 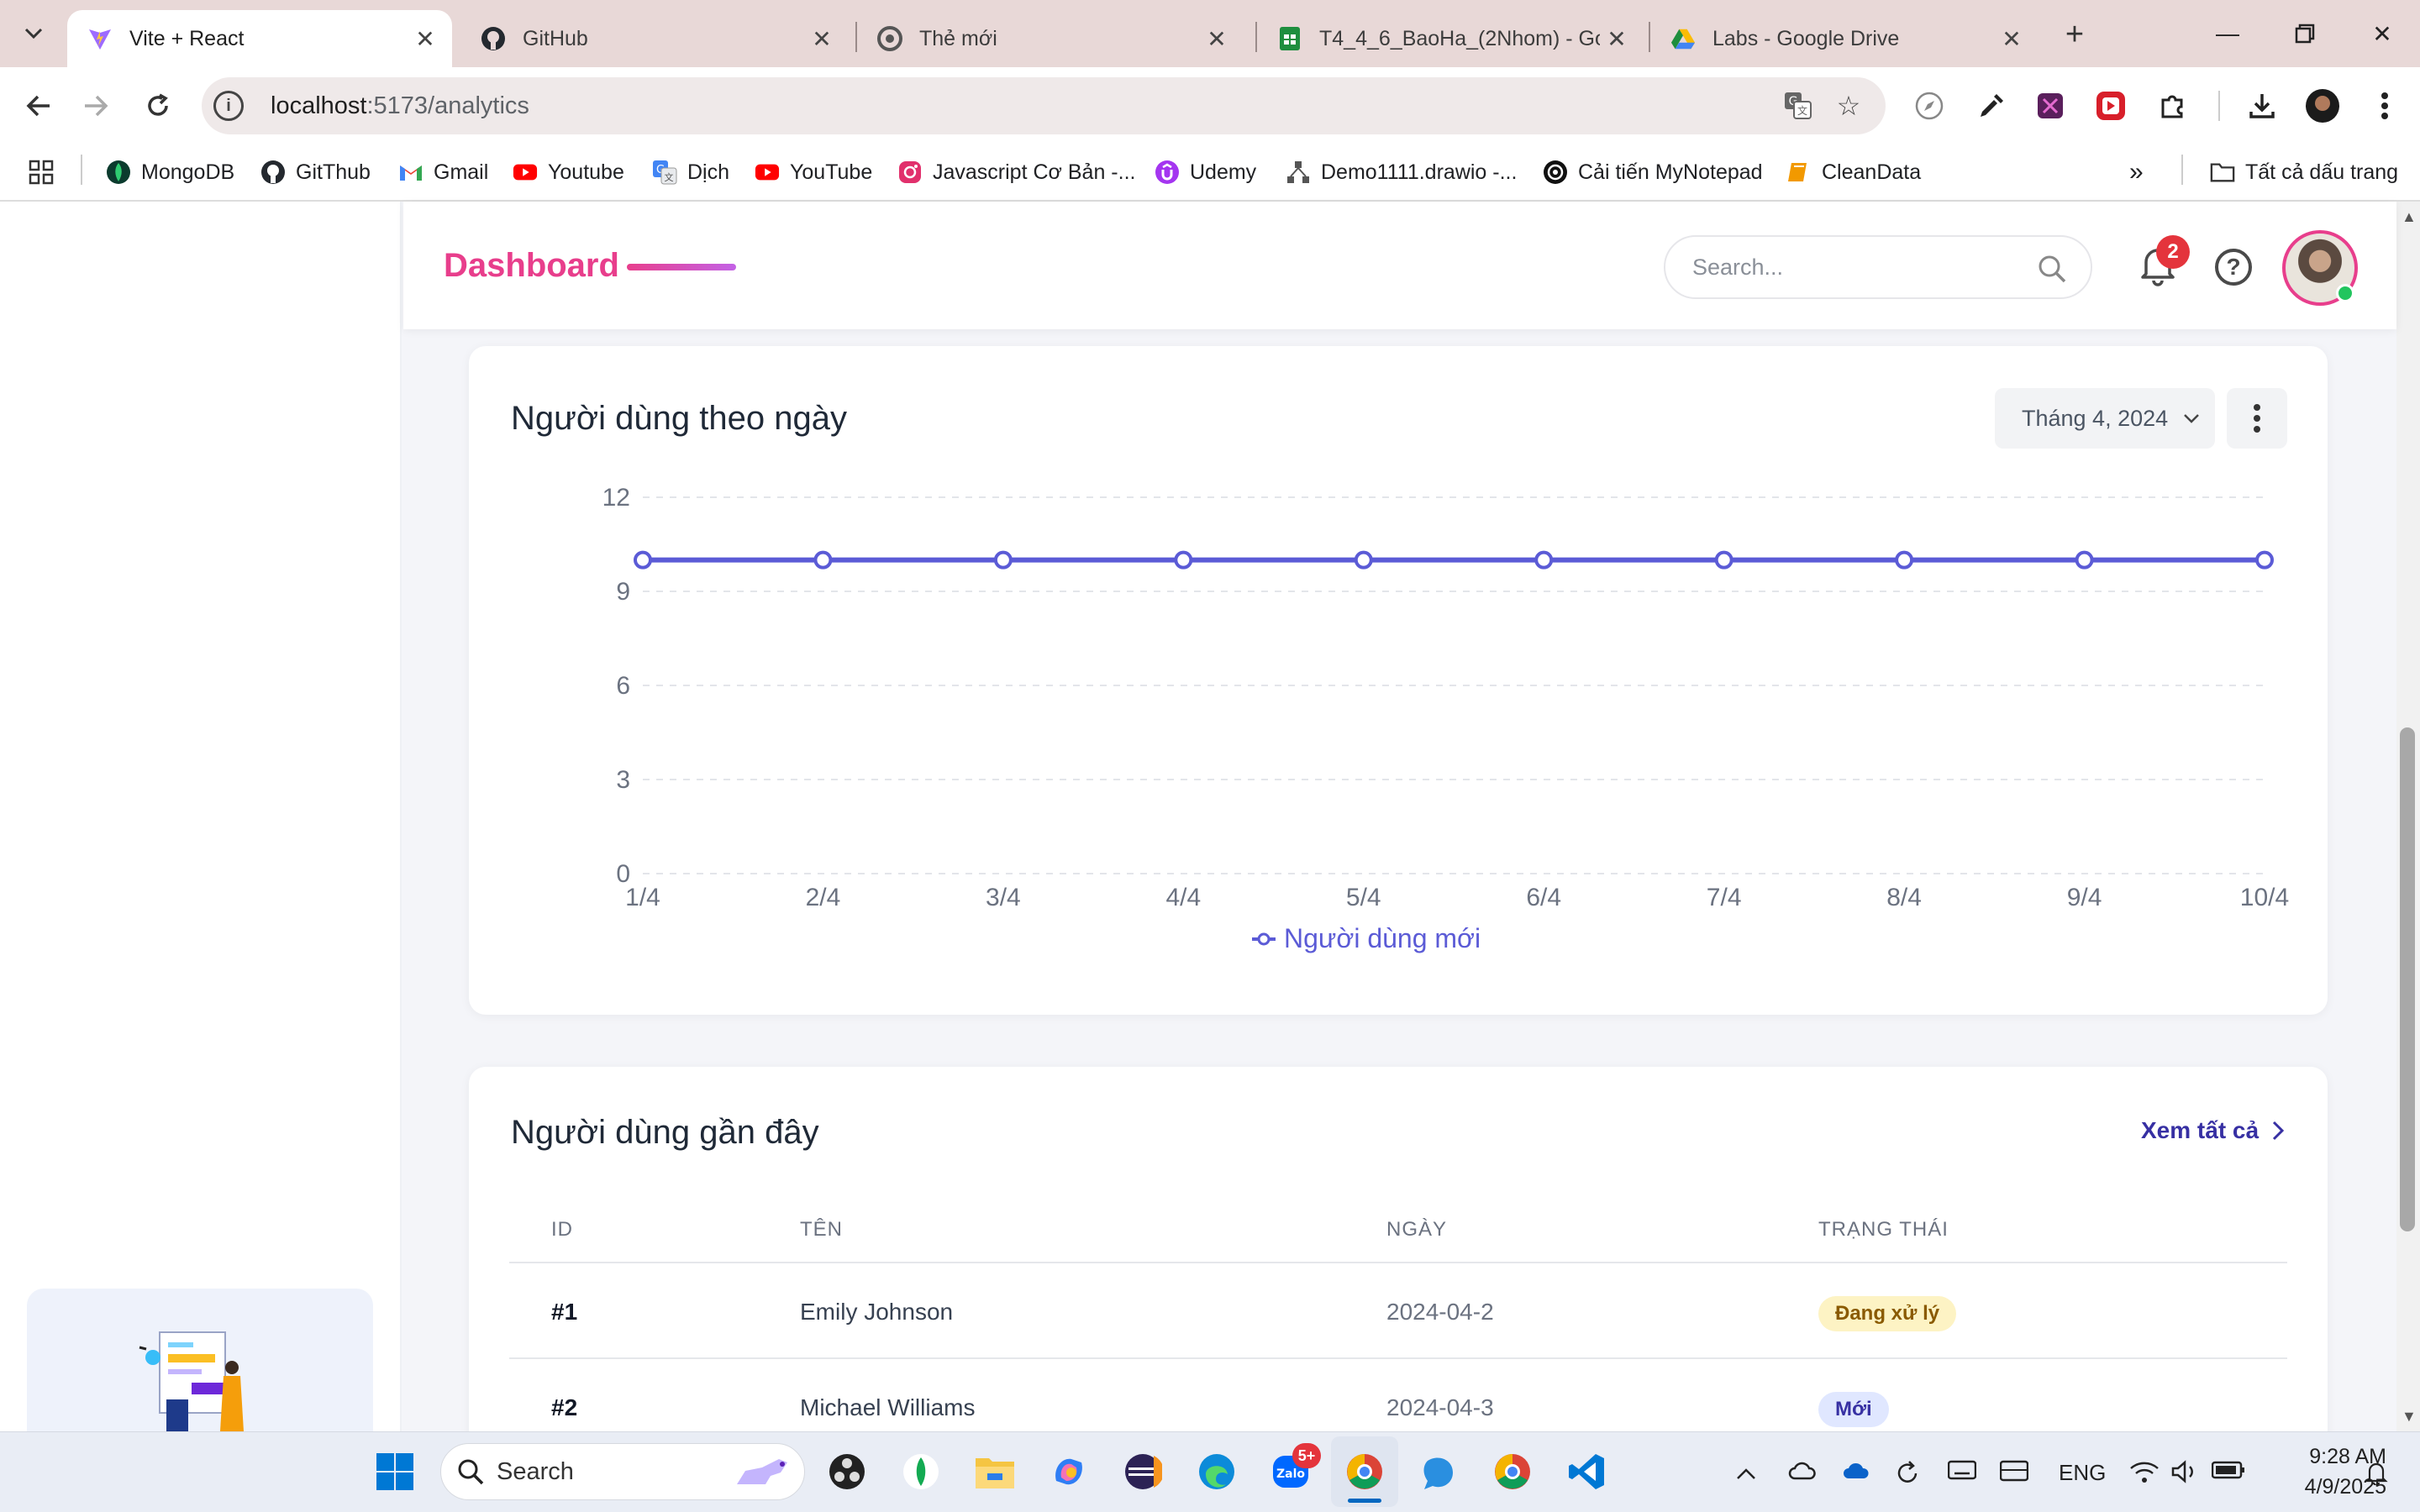 What do you see at coordinates (1068, 1471) in the screenshot?
I see `copilot-icon` at bounding box center [1068, 1471].